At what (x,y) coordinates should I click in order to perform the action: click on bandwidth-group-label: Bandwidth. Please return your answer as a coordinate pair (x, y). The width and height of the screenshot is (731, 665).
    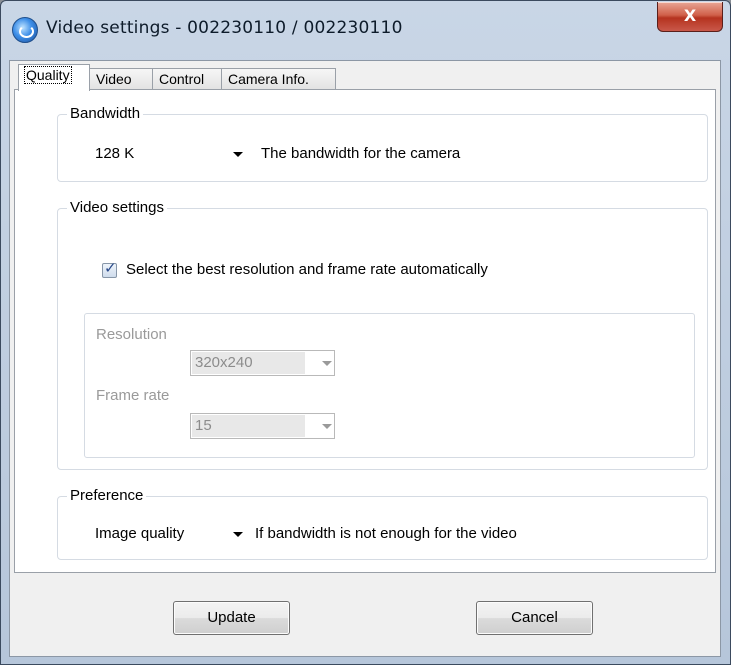
    Looking at the image, I should click on (105, 114).